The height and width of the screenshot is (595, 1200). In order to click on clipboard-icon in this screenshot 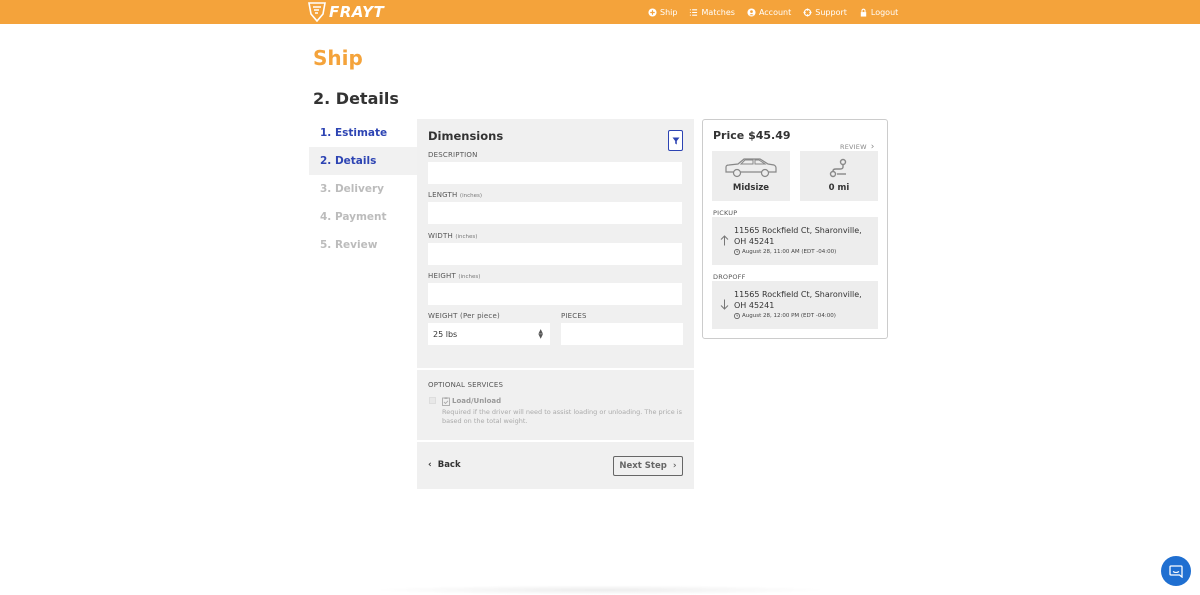, I will do `click(446, 401)`.